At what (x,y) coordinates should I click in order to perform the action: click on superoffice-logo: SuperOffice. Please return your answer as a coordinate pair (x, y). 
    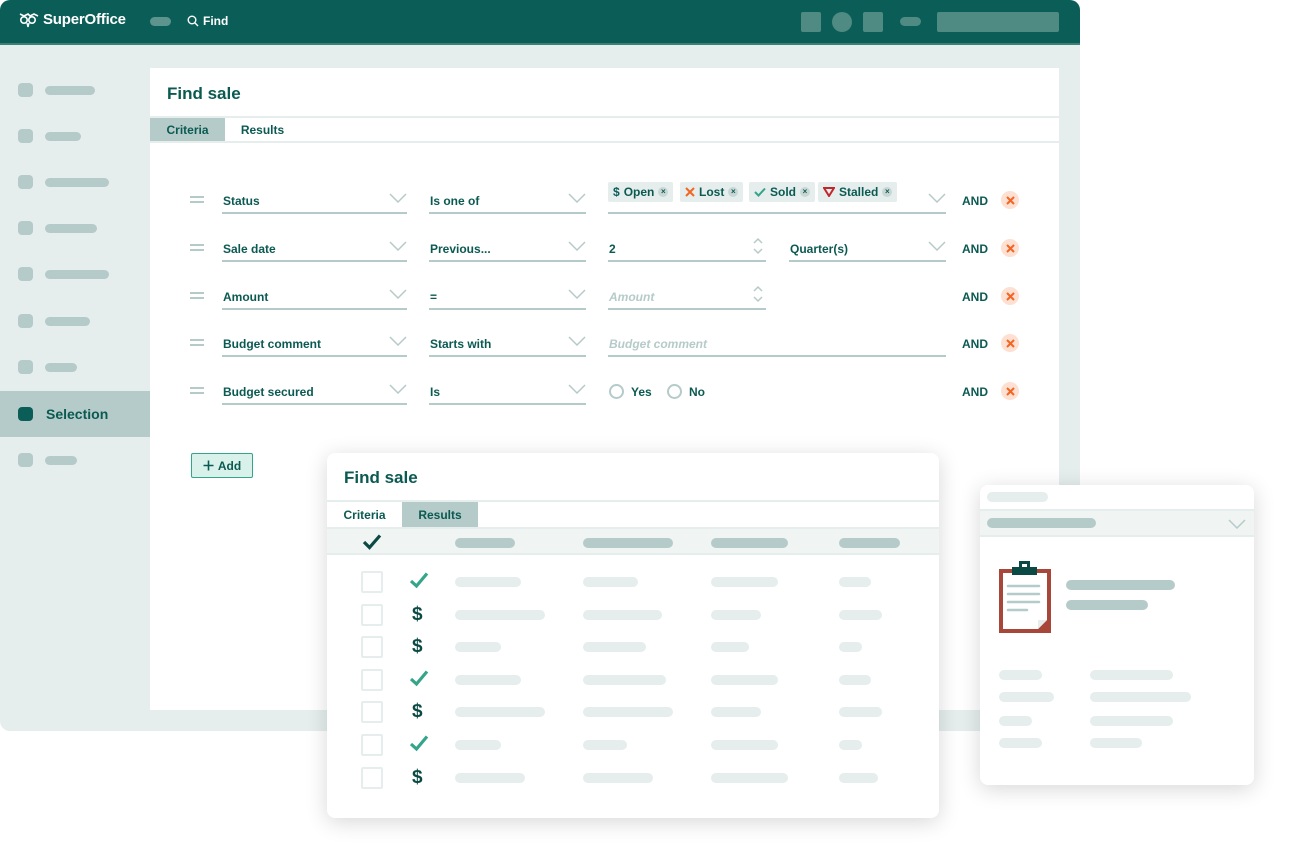
    Looking at the image, I should click on (72, 19).